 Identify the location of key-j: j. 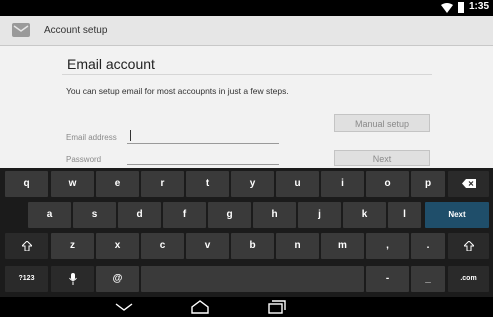
(319, 215).